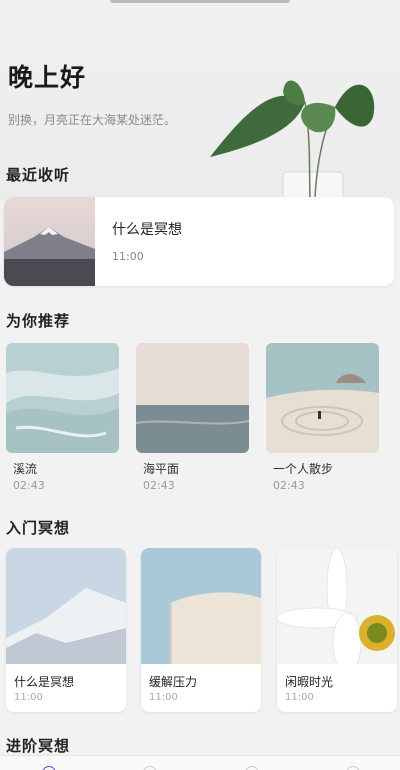 This screenshot has width=400, height=770. What do you see at coordinates (38, 321) in the screenshot?
I see `recommend-section-title: 为你推荐` at bounding box center [38, 321].